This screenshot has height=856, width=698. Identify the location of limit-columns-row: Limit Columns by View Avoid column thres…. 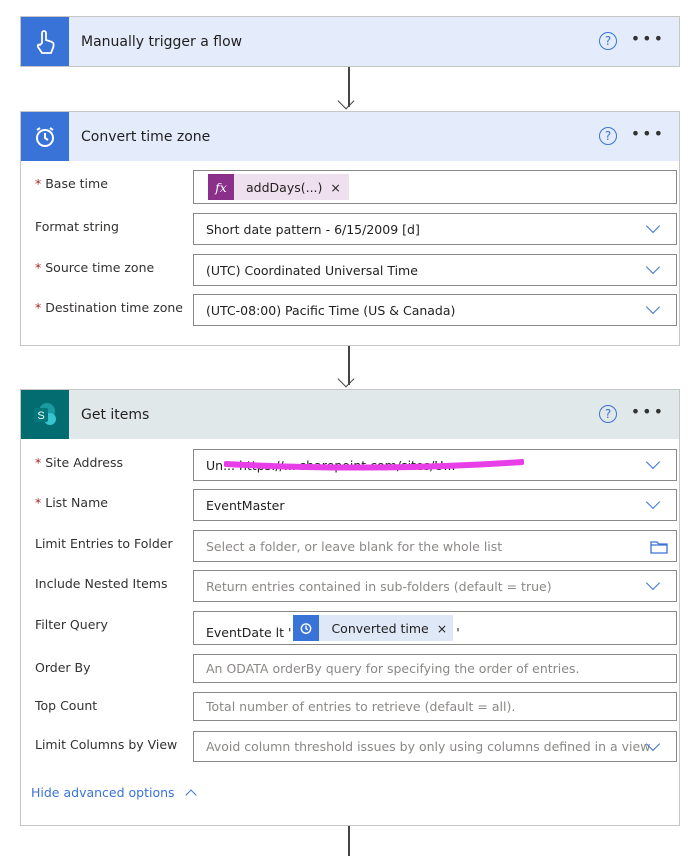
(356, 746).